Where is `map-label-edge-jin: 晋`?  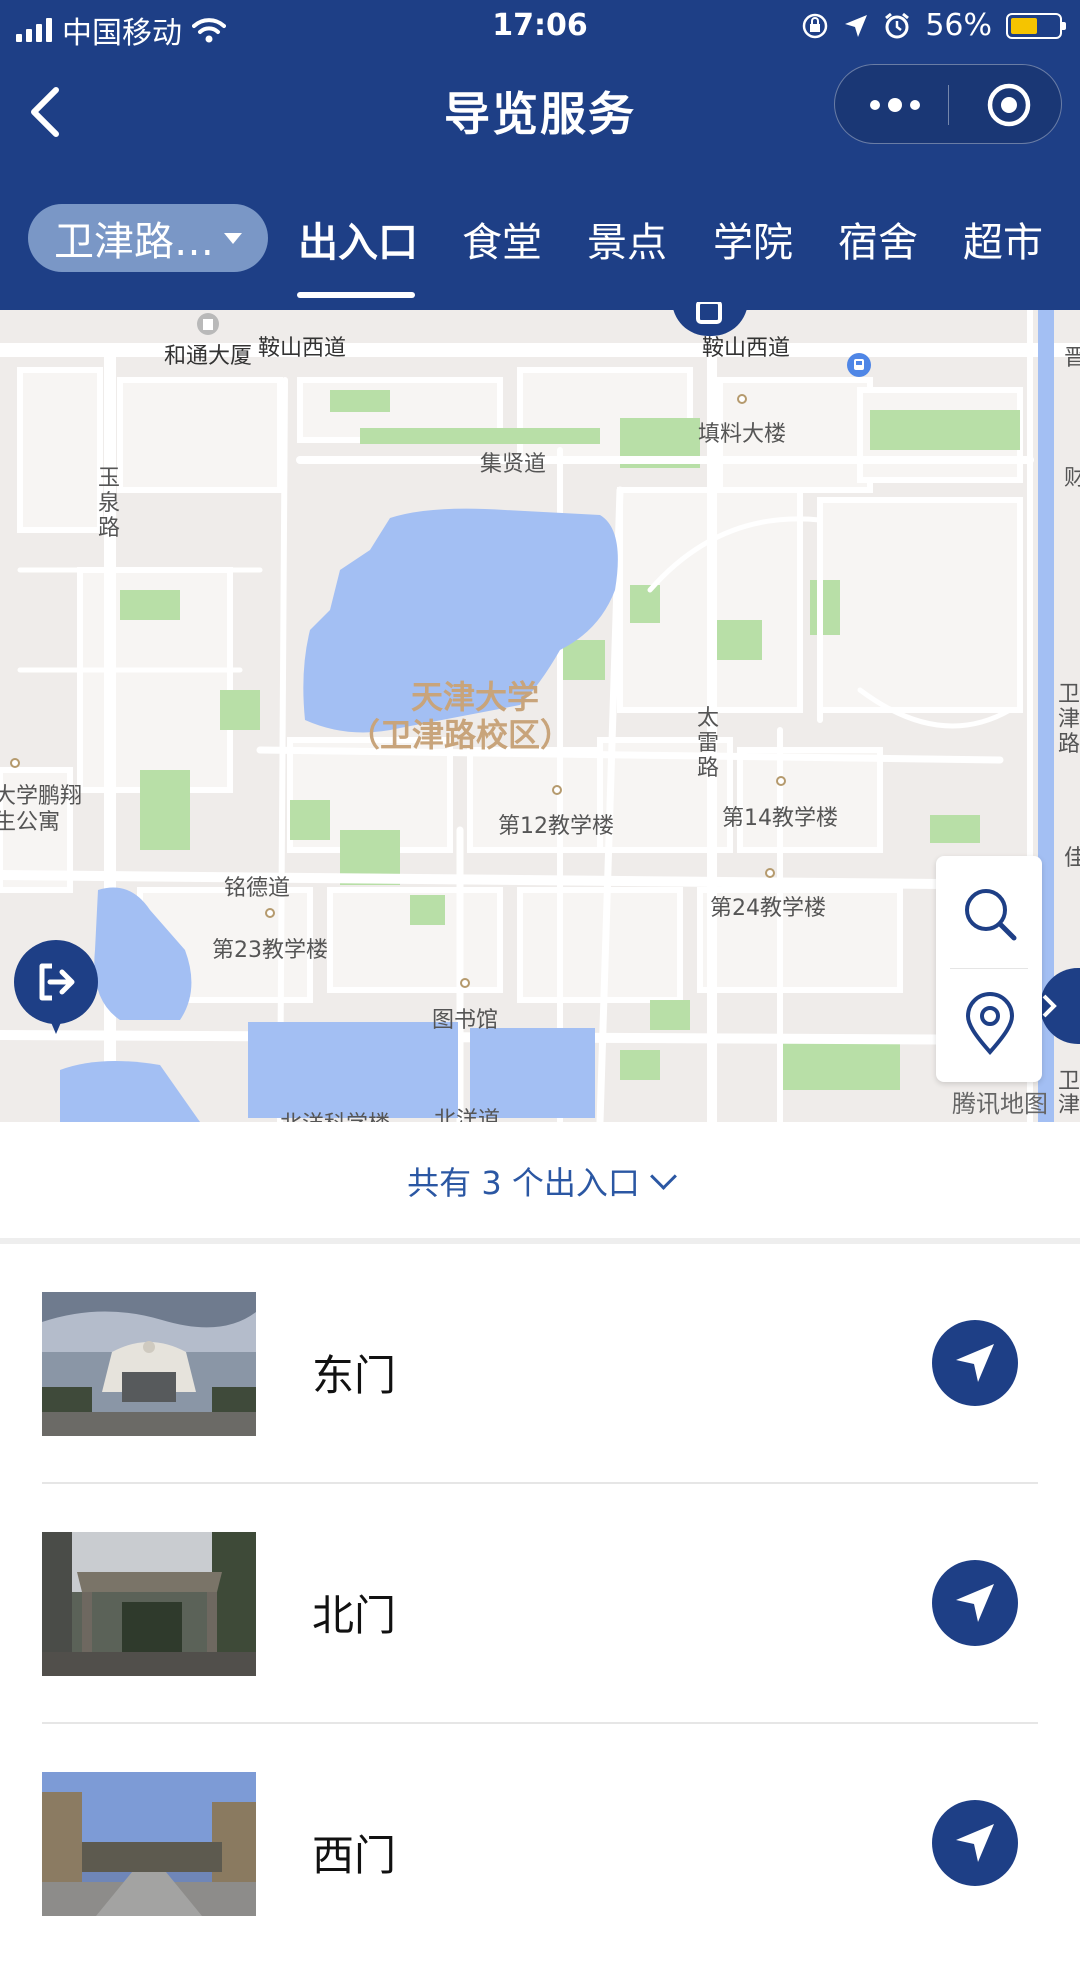
map-label-edge-jin: 晋 is located at coordinates (1072, 358).